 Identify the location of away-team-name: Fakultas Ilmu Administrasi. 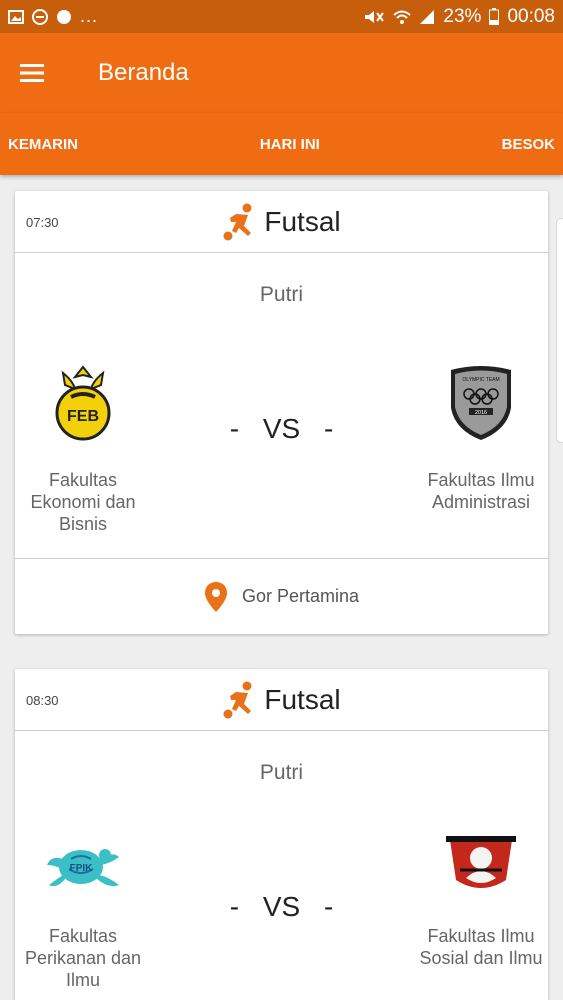
(481, 491).